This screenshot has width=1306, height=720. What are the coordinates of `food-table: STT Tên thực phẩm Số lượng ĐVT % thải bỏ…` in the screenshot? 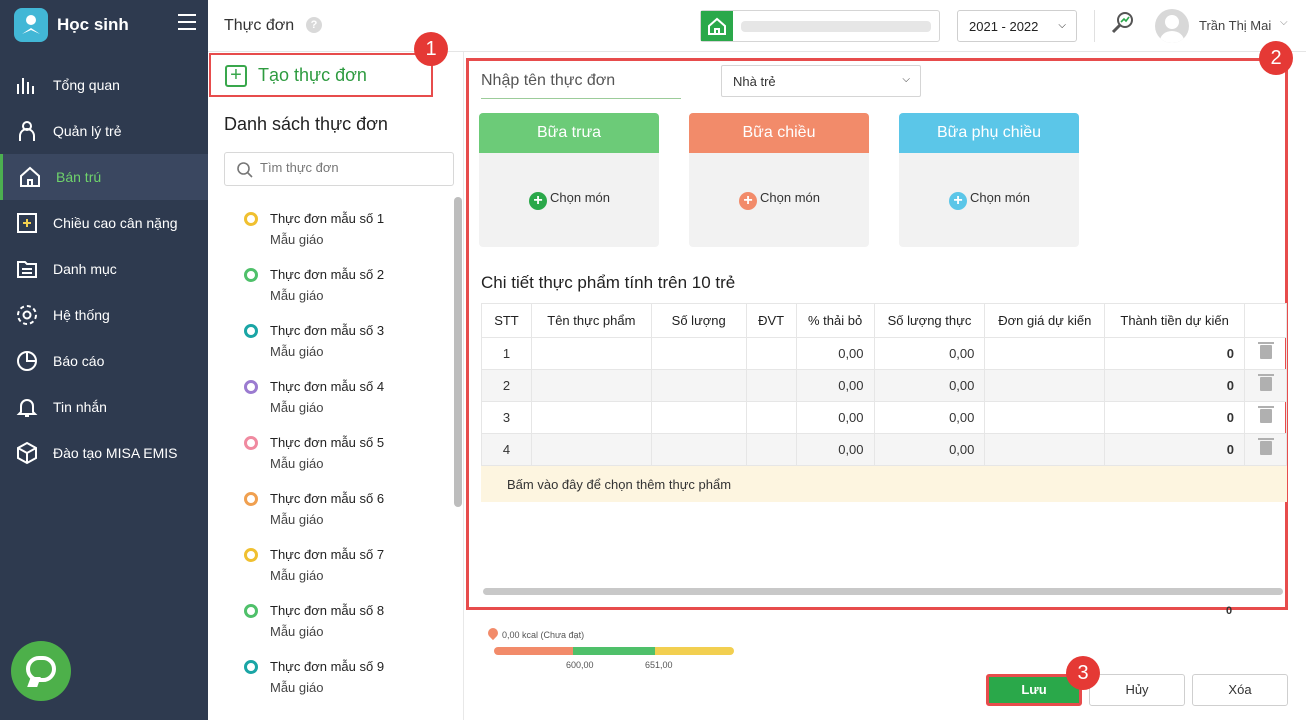 It's located at (884, 384).